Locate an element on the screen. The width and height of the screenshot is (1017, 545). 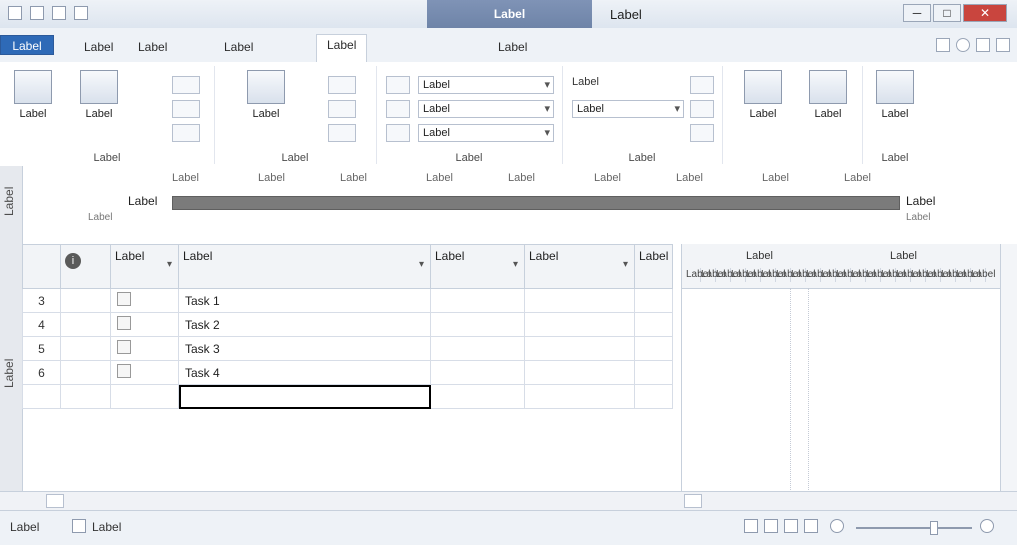
task-usage-view-button: Label is located at coordinates (99, 95).